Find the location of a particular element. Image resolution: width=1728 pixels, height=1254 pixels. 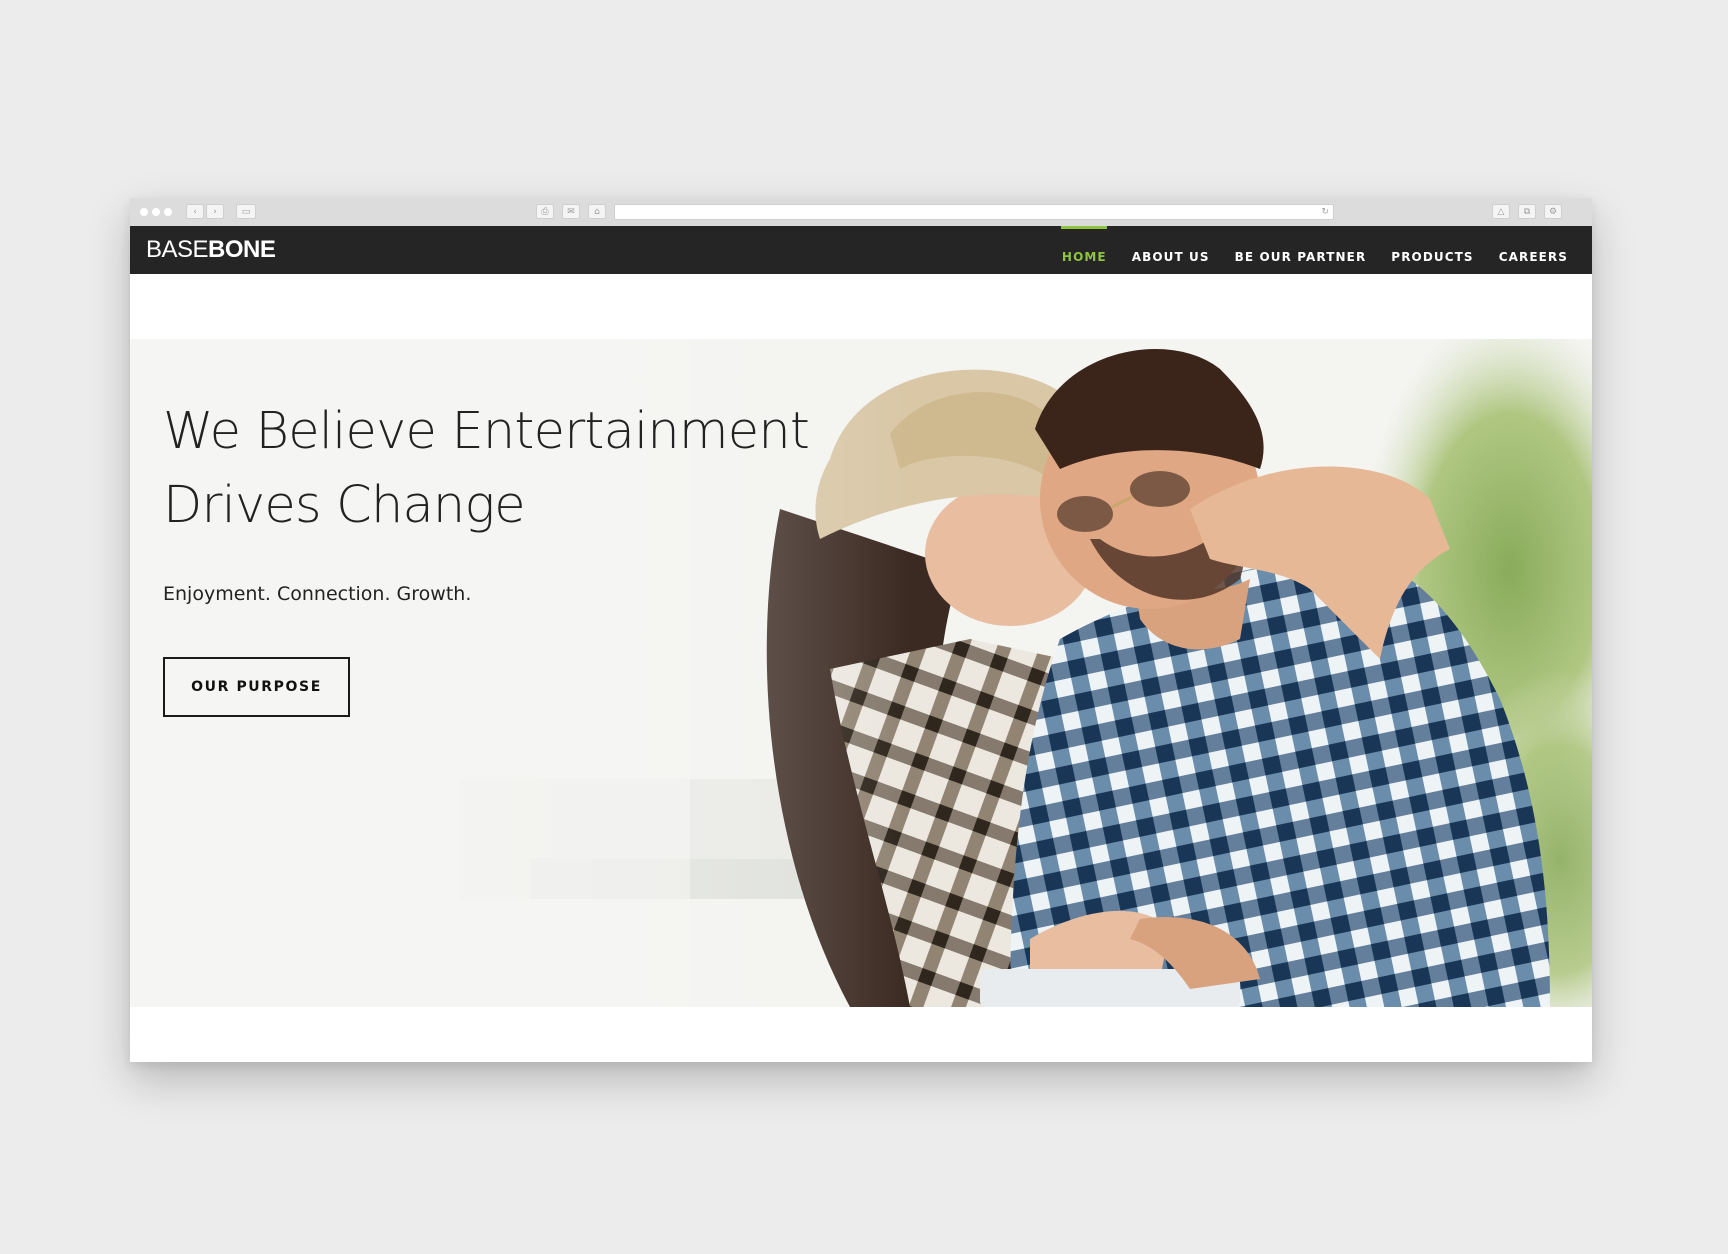

site-logo: BASEBONE is located at coordinates (211, 250).